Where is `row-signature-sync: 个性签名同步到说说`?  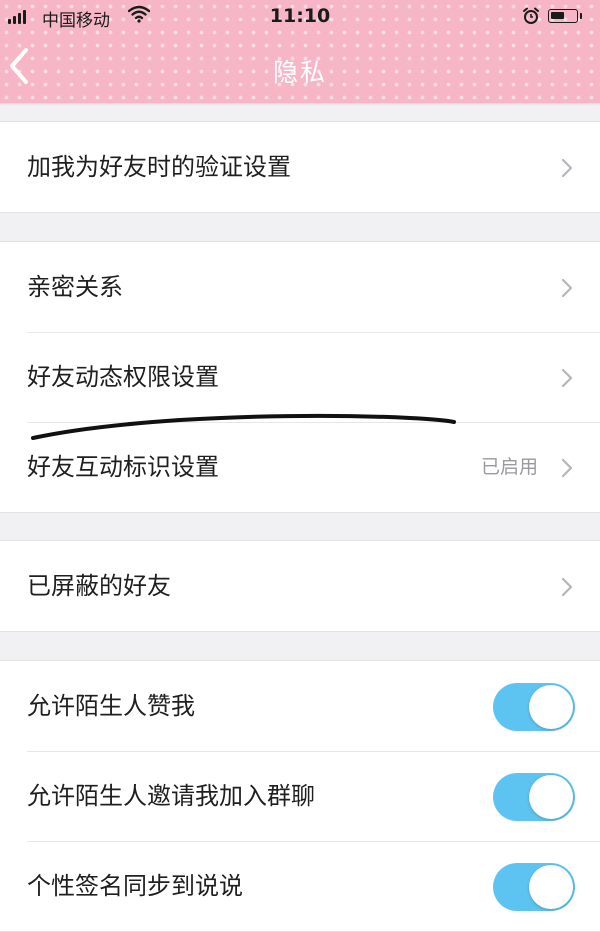
row-signature-sync: 个性签名同步到说说 is located at coordinates (300, 886).